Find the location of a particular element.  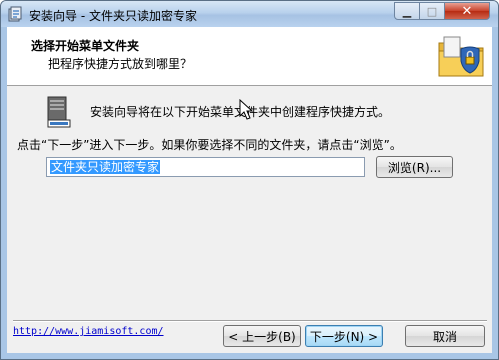

close-button: ✕ is located at coordinates (467, 11).